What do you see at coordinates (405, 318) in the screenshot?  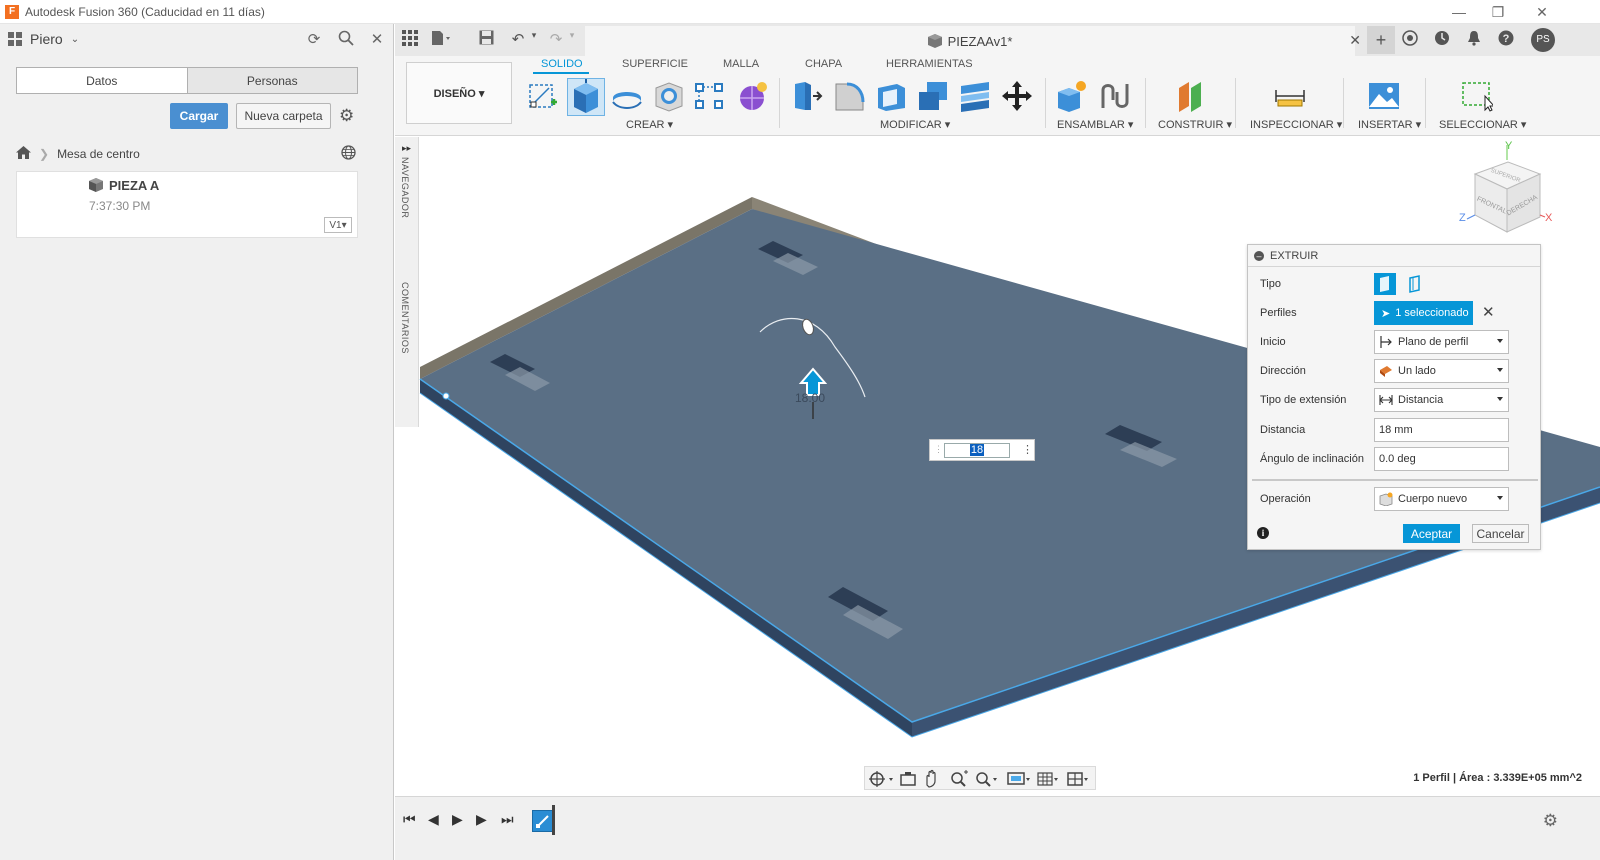 I see `comments-label: COMENTARIOS` at bounding box center [405, 318].